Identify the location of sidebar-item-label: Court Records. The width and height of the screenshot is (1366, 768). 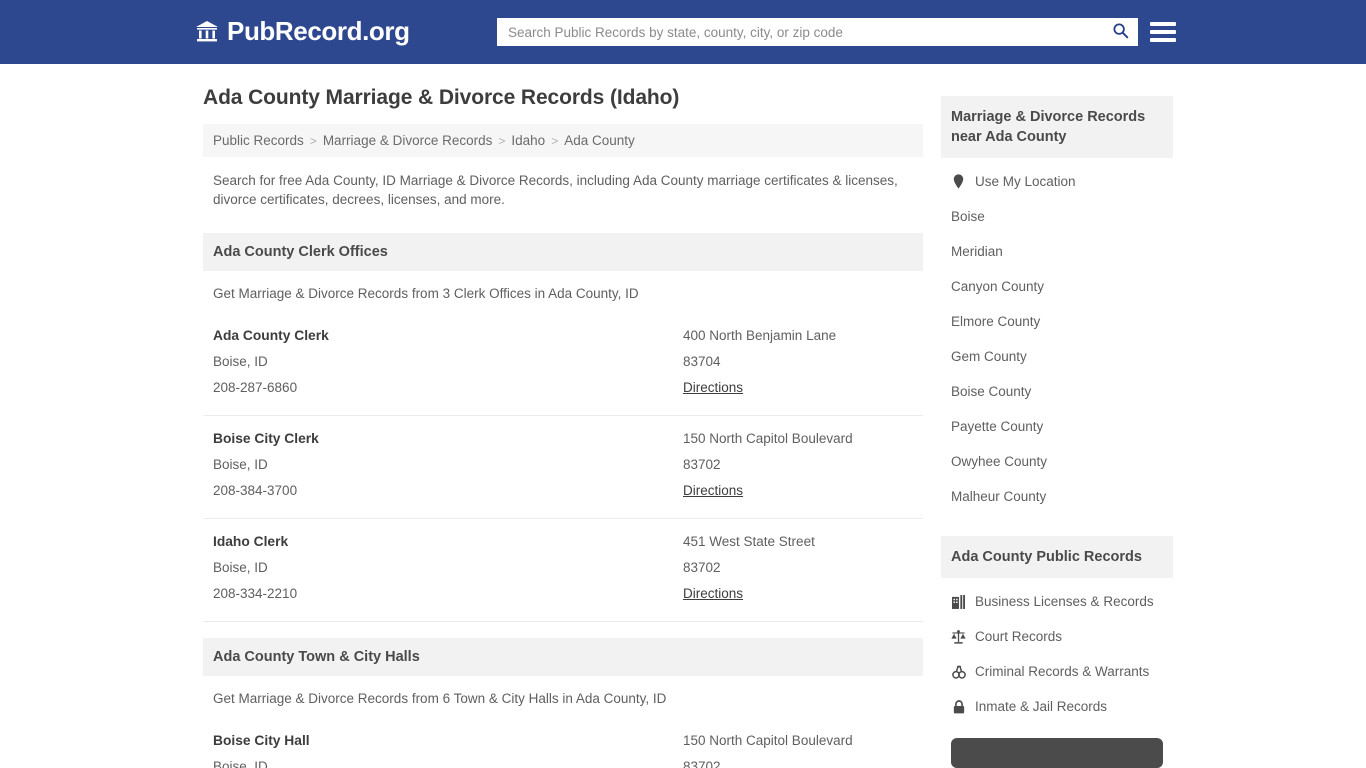
(1019, 636).